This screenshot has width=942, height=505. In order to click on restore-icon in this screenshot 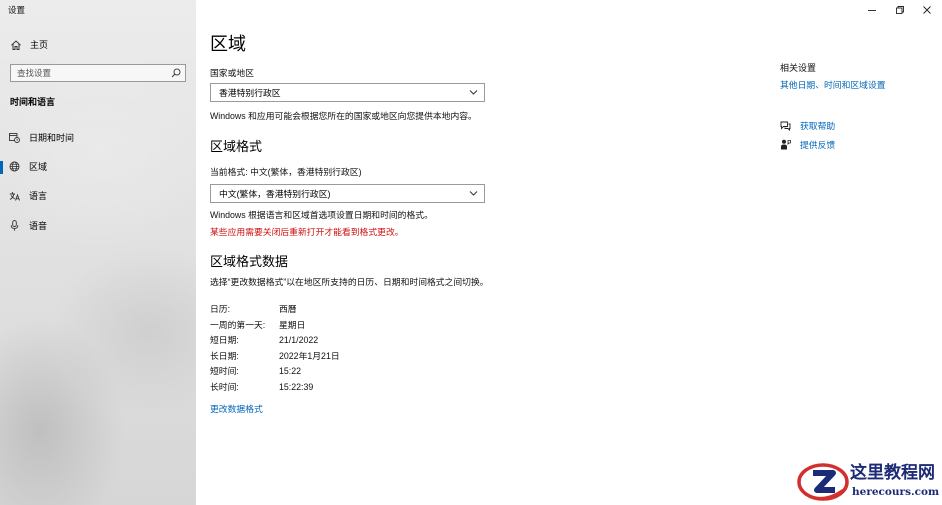, I will do `click(900, 10)`.